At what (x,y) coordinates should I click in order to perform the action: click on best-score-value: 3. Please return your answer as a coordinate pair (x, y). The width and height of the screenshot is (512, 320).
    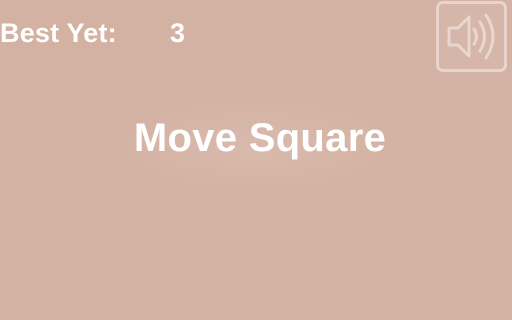
    Looking at the image, I should click on (178, 33).